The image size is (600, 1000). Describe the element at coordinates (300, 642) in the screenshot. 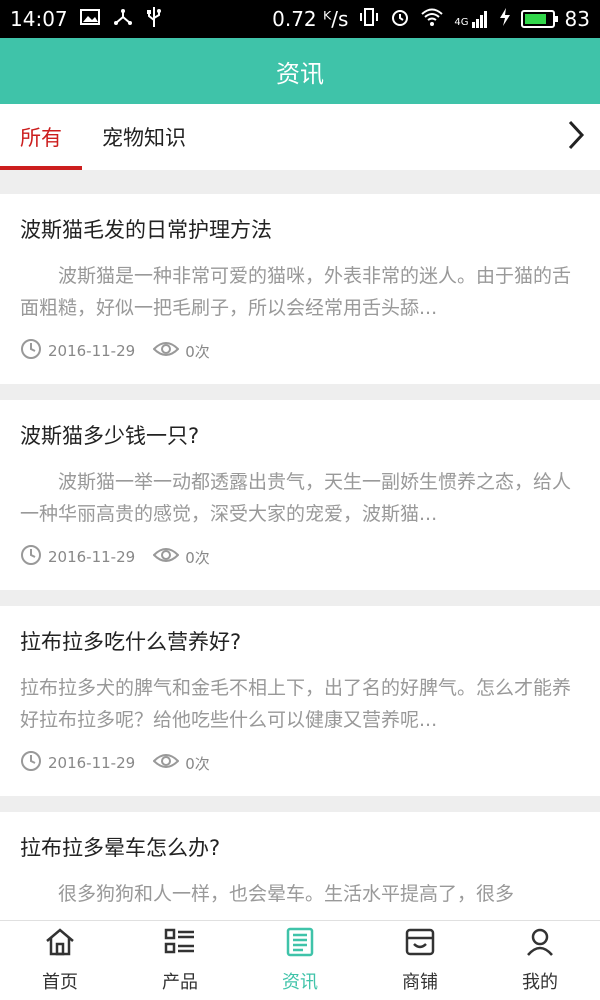

I see `article-title: 拉布拉多吃什么营养好?` at that location.